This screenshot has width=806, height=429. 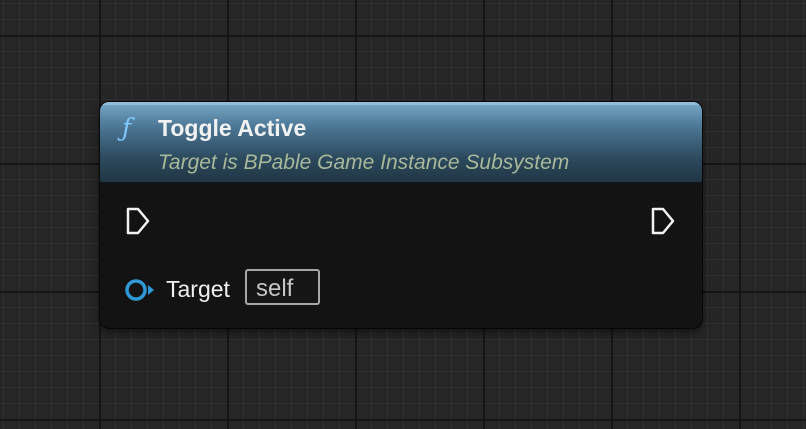 What do you see at coordinates (364, 162) in the screenshot?
I see `node-subtitle: Target is BPable Game Instance Subsystem` at bounding box center [364, 162].